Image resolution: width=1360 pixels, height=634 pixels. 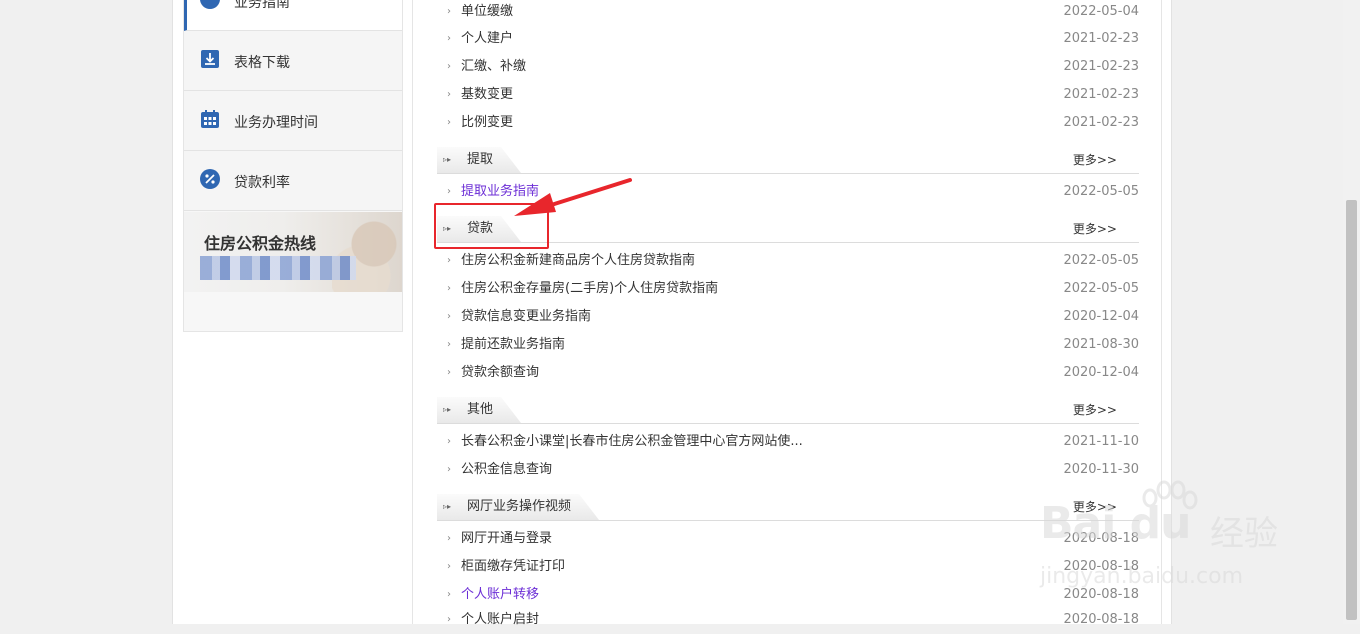 I want to click on section-title: 网厅业务操作视频, so click(x=519, y=506).